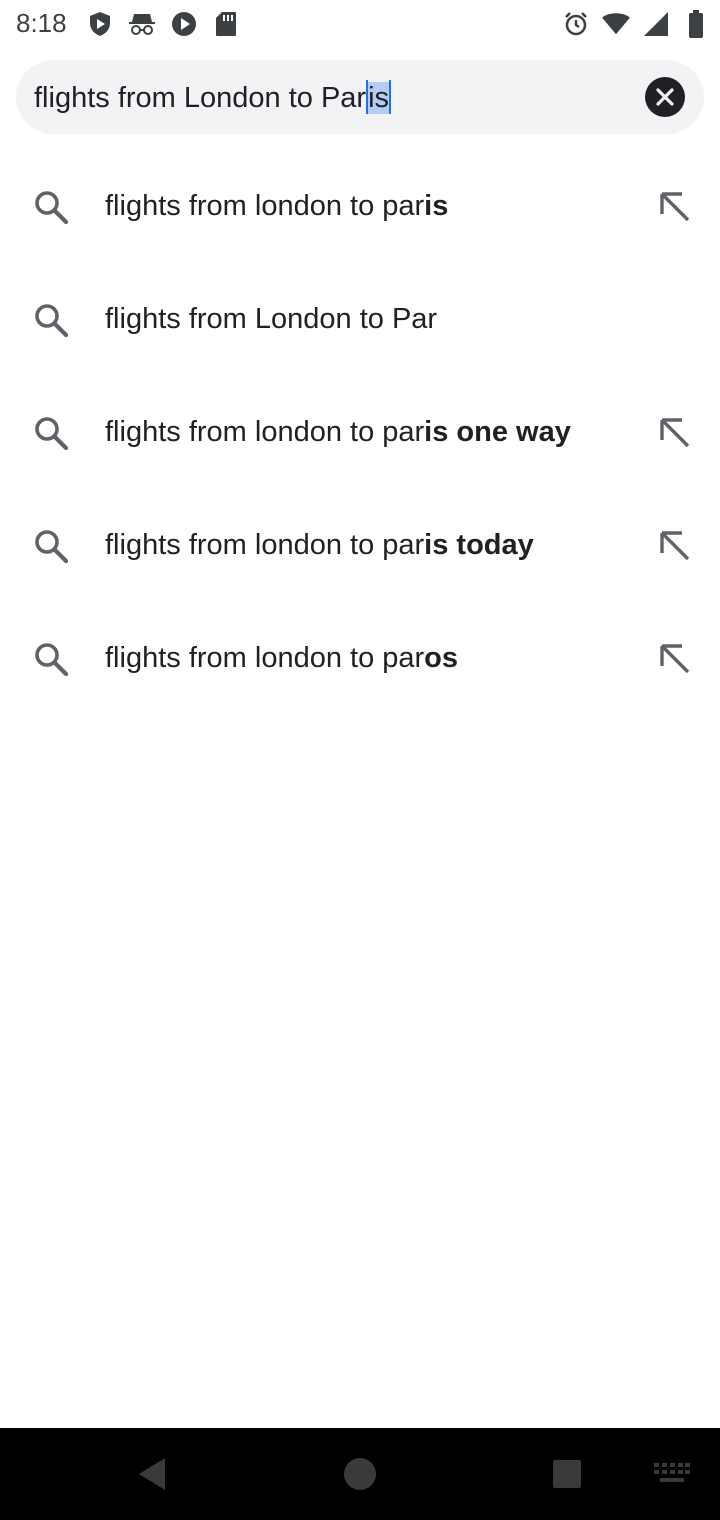 Image resolution: width=720 pixels, height=1520 pixels. I want to click on status-left-icons, so click(163, 24).